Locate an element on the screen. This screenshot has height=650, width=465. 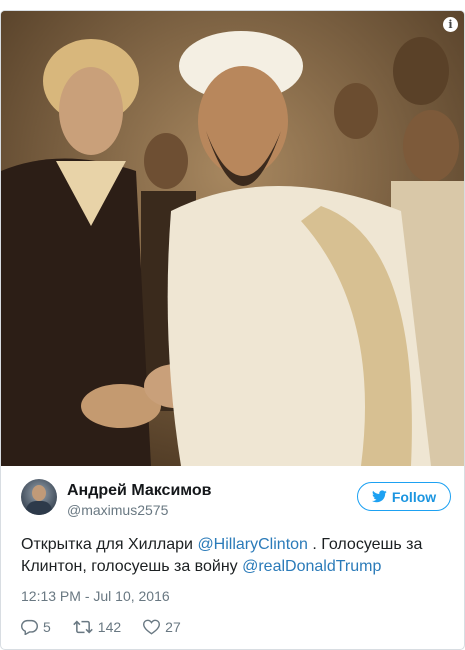
avatar is located at coordinates (39, 497).